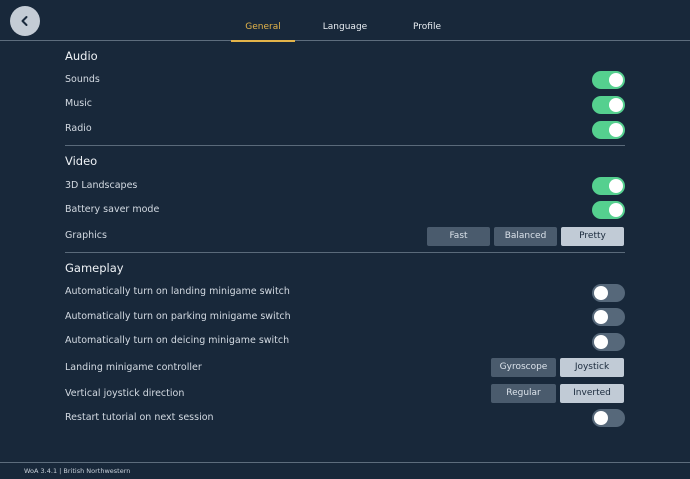  What do you see at coordinates (427, 20) in the screenshot?
I see `tab-profile: Profile` at bounding box center [427, 20].